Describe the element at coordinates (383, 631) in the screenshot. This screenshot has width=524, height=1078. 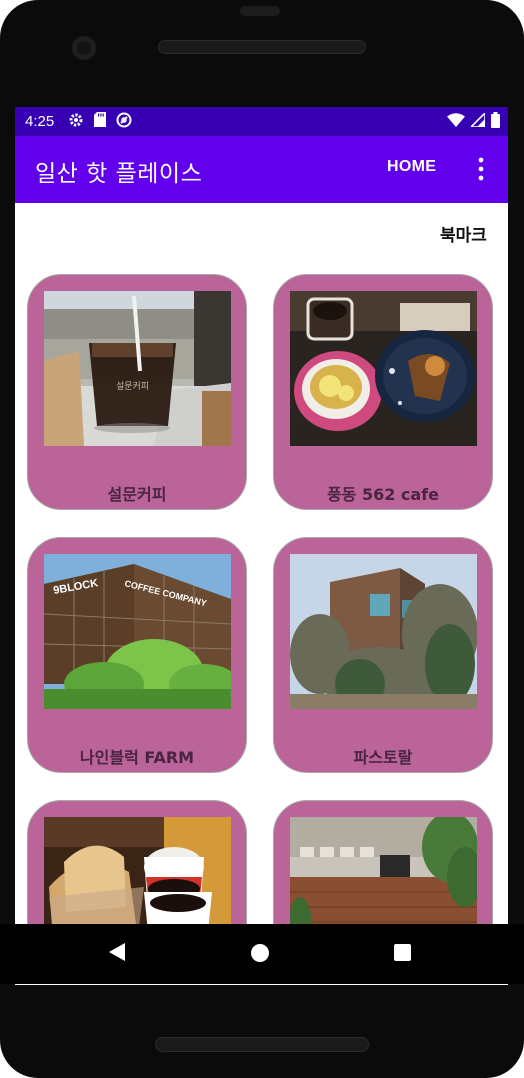
I see `place-photo-brick-house` at that location.